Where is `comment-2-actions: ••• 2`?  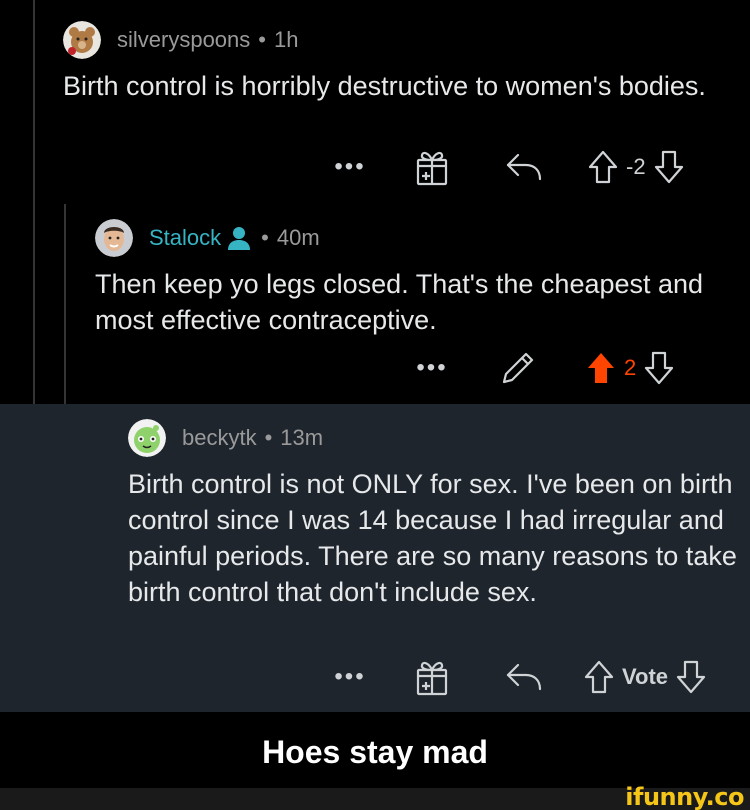
comment-2-actions: ••• 2 is located at coordinates (543, 368).